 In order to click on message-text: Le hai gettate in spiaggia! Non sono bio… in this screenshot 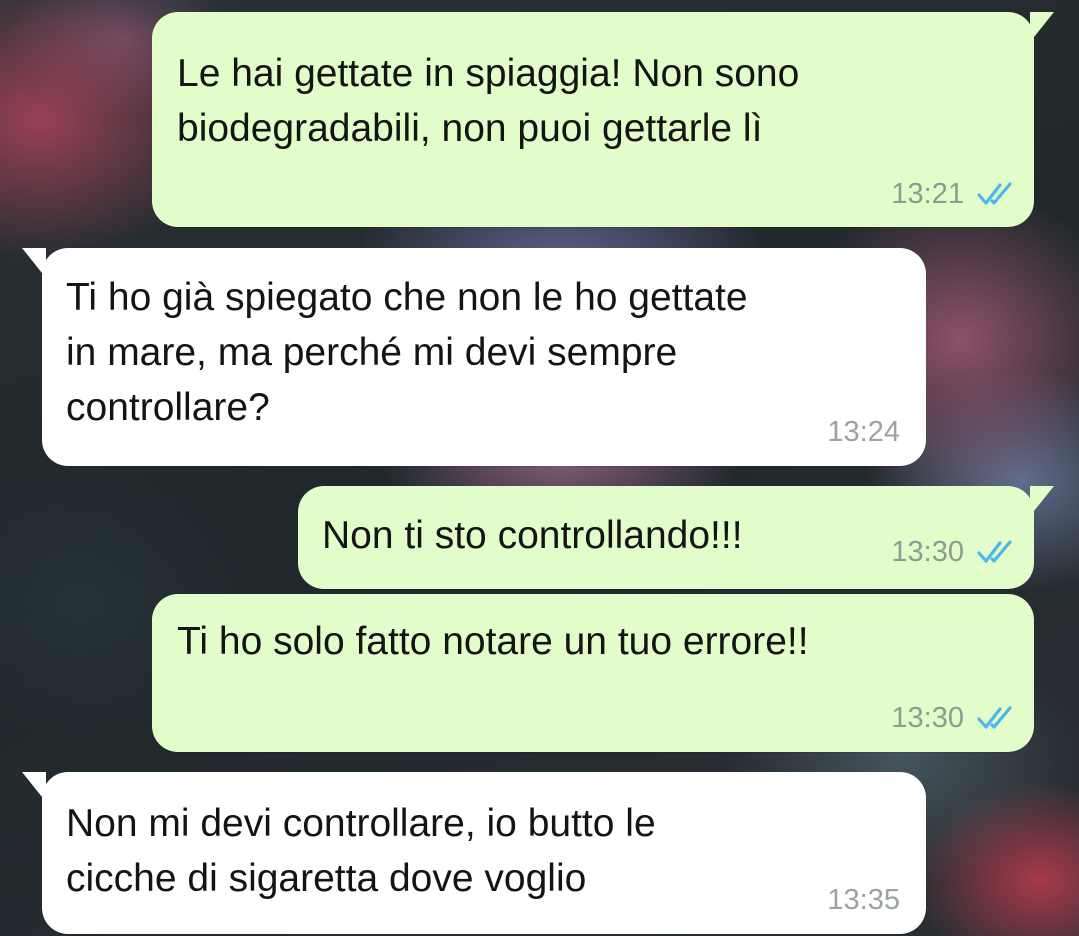, I will do `click(488, 101)`.